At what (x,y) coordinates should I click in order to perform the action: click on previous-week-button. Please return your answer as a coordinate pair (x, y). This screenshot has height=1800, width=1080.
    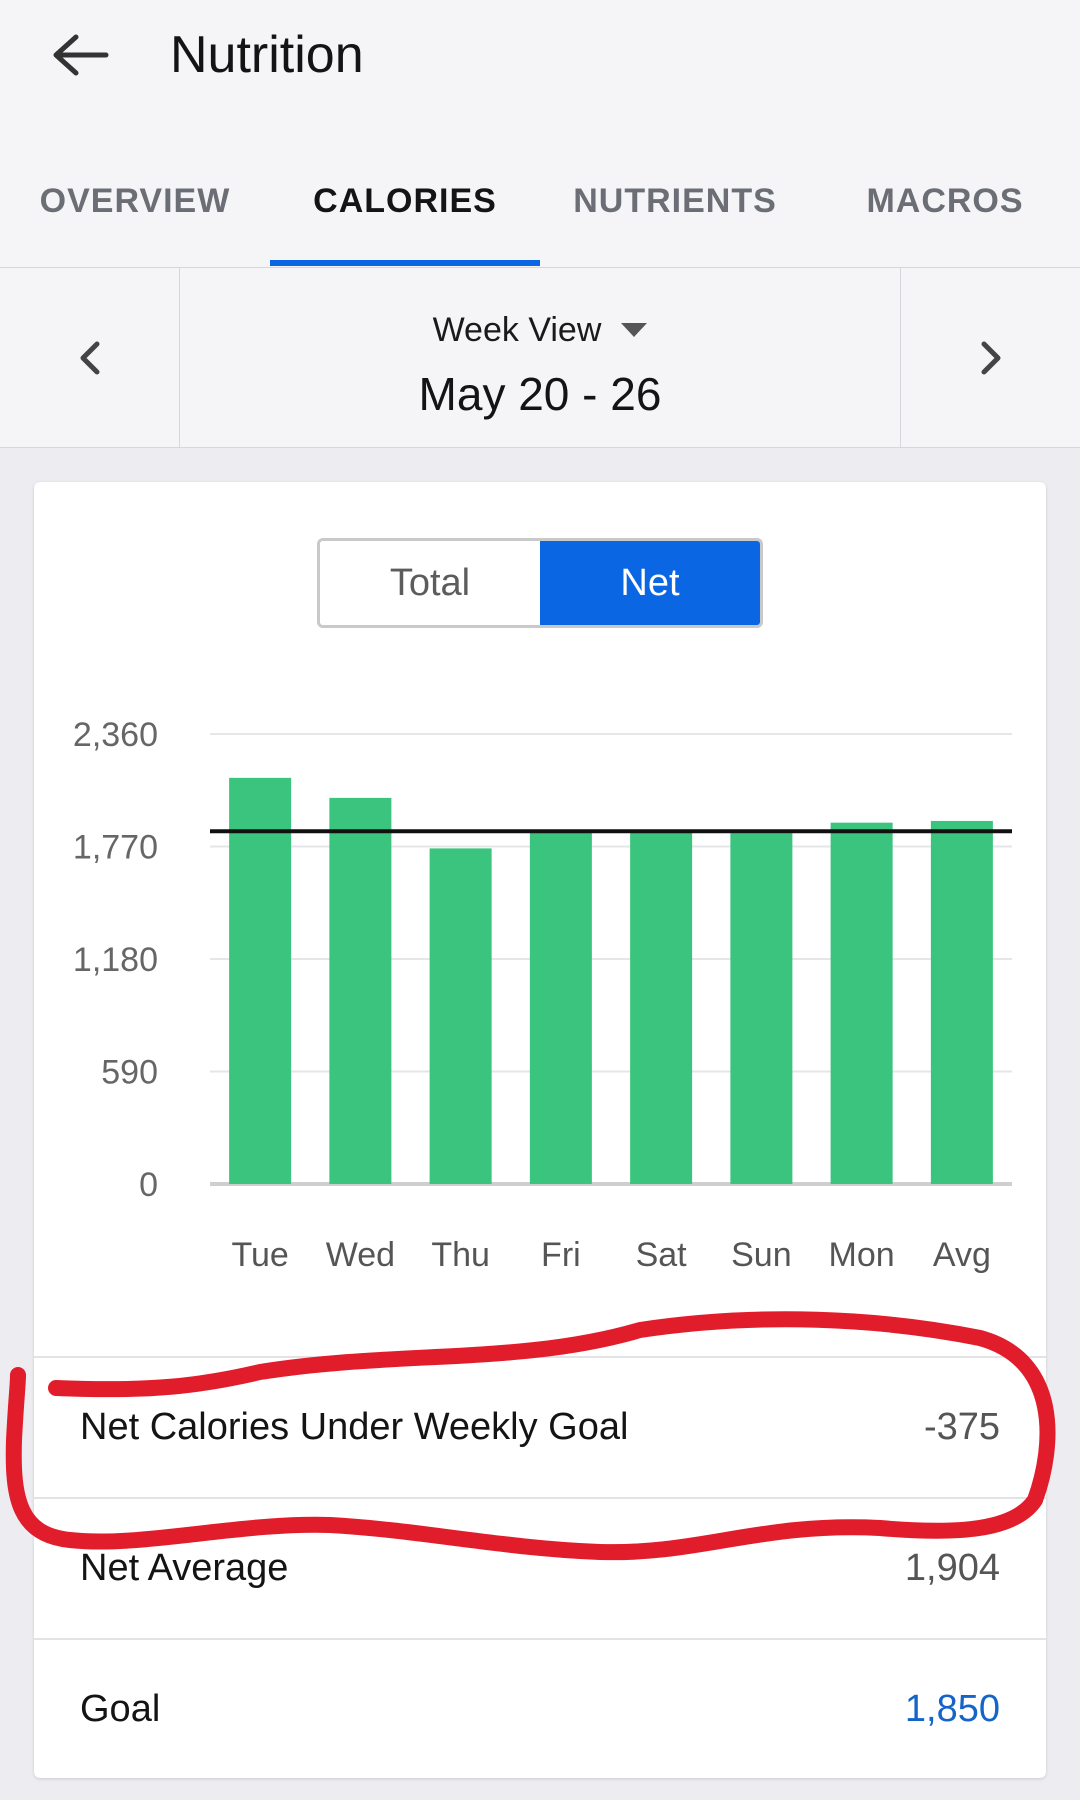
    Looking at the image, I should click on (90, 358).